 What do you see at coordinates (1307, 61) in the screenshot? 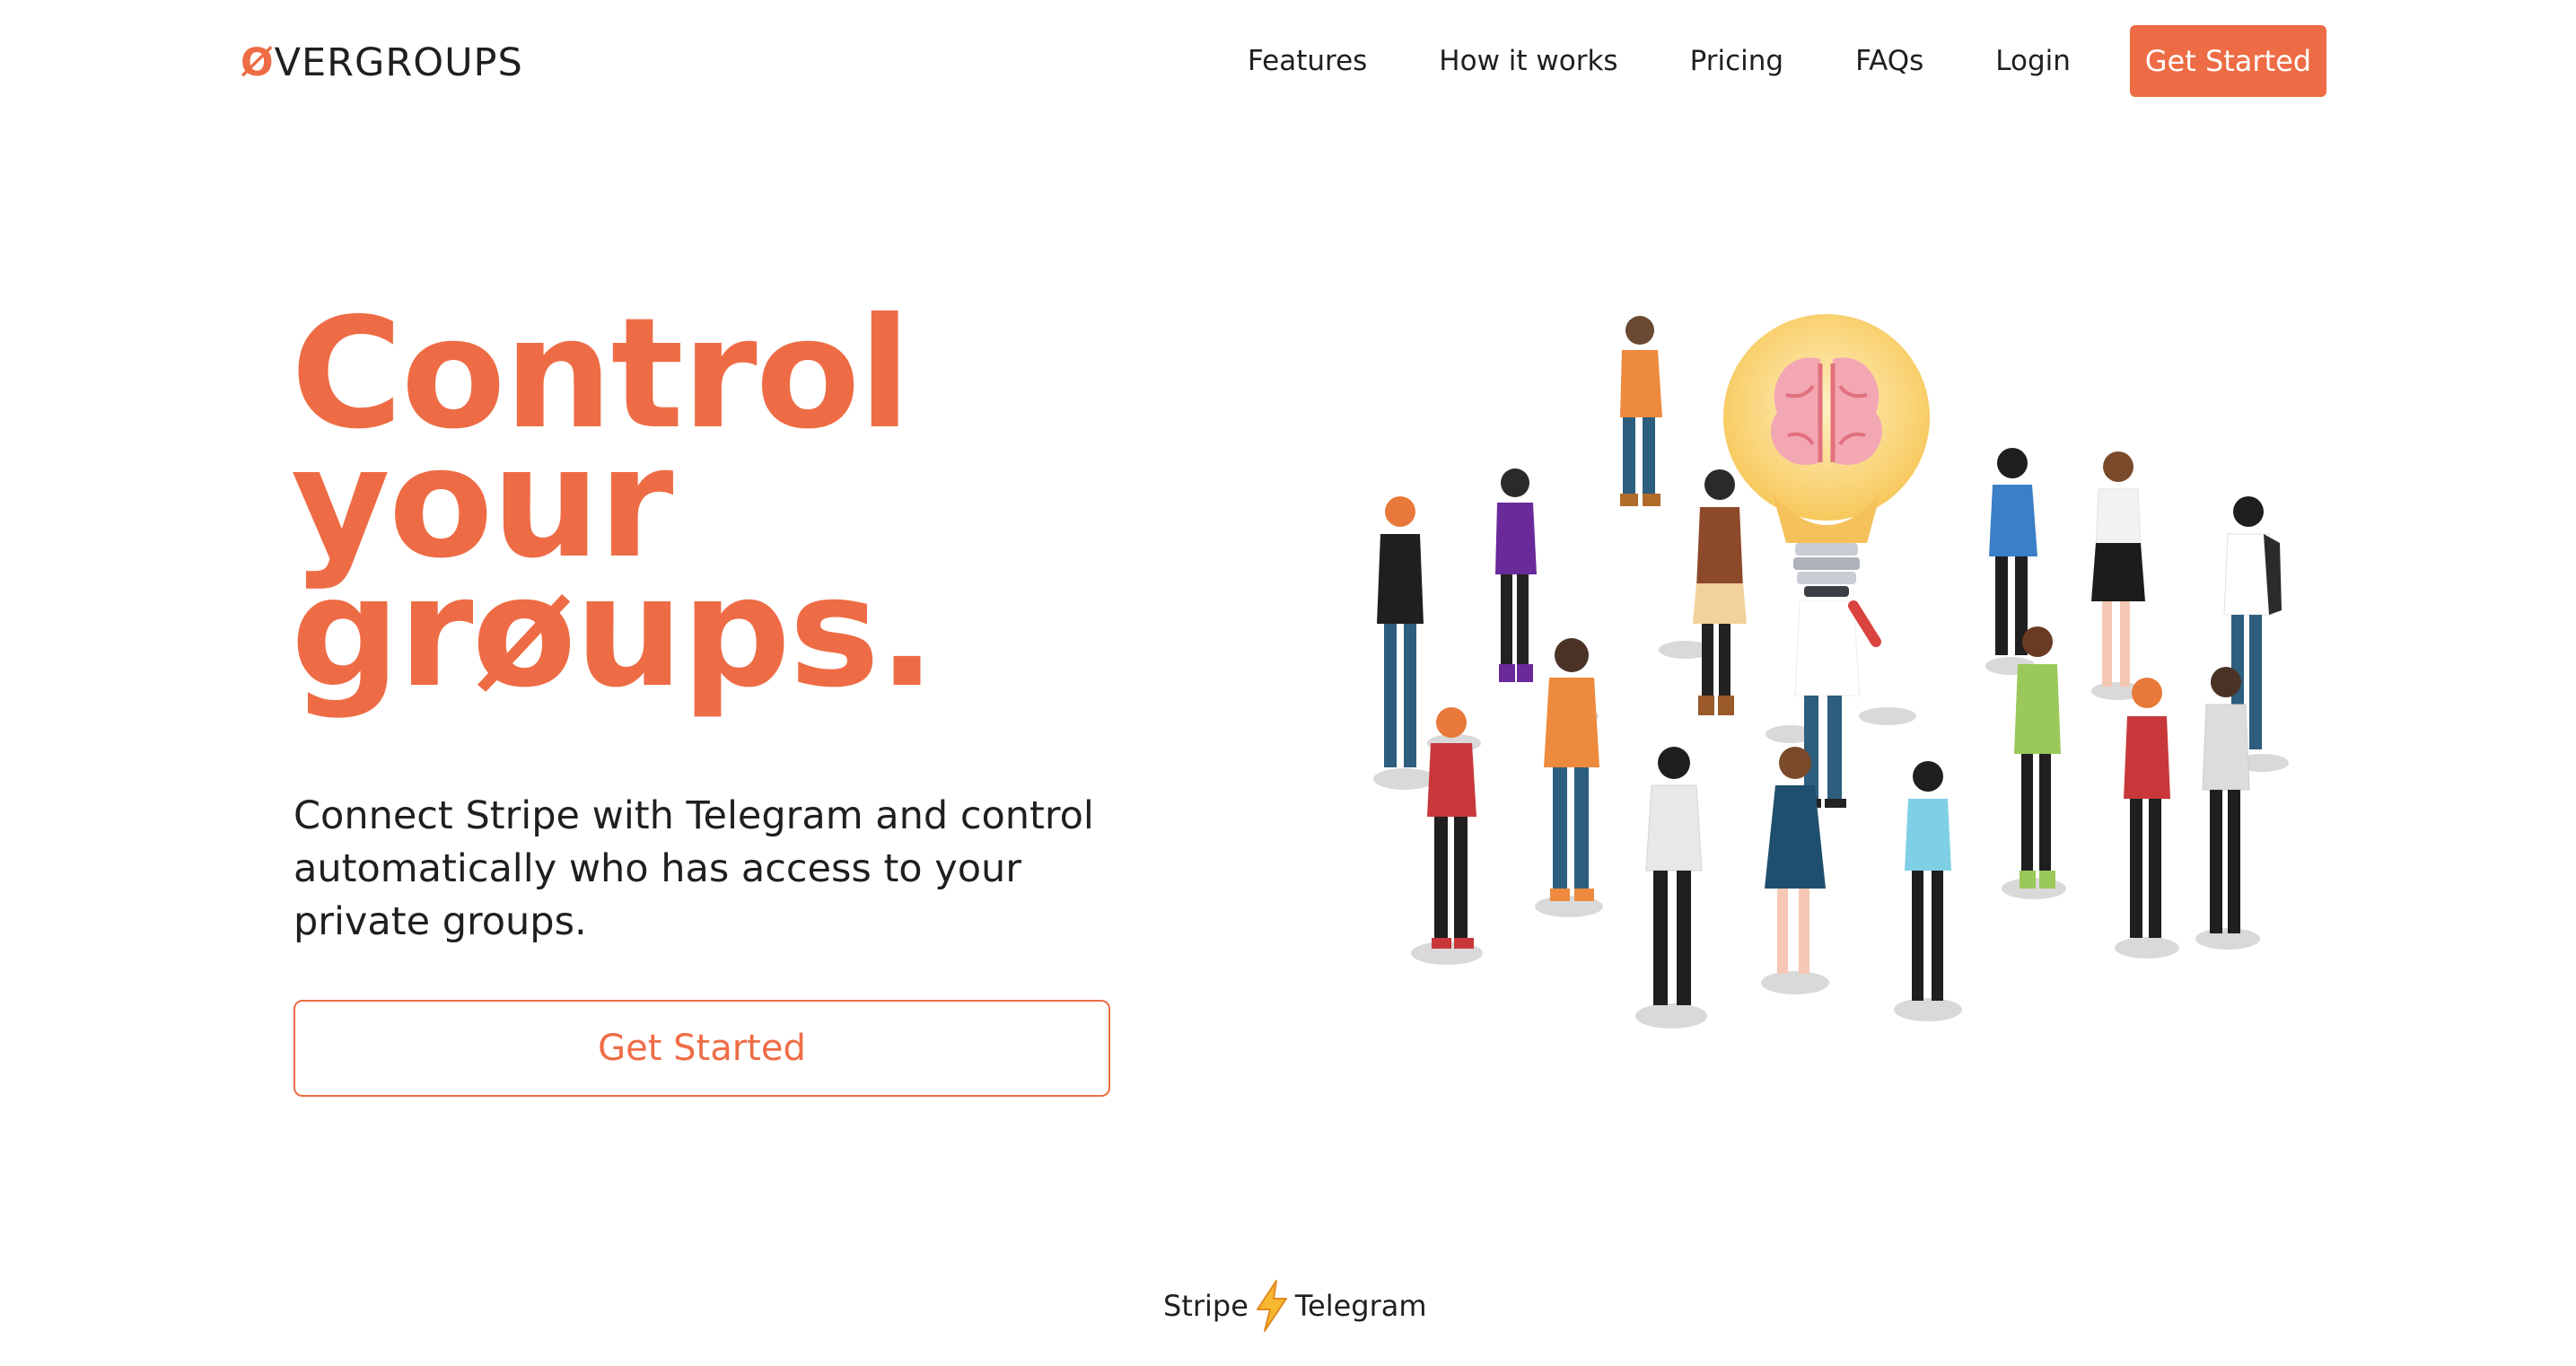
I see `nav-link-features: Features` at bounding box center [1307, 61].